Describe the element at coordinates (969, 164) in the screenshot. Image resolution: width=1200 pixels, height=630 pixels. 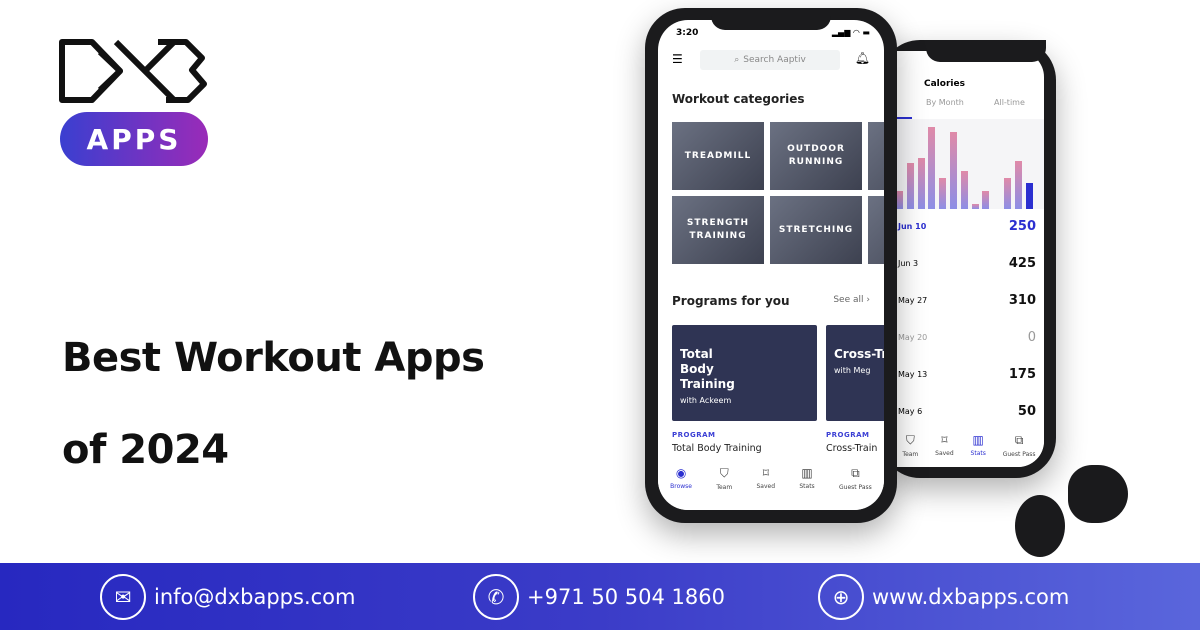
I see `calories-chart` at that location.